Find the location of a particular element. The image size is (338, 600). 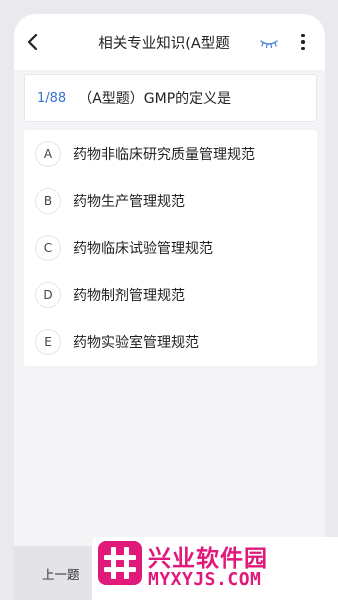

option-letter: E is located at coordinates (48, 341).